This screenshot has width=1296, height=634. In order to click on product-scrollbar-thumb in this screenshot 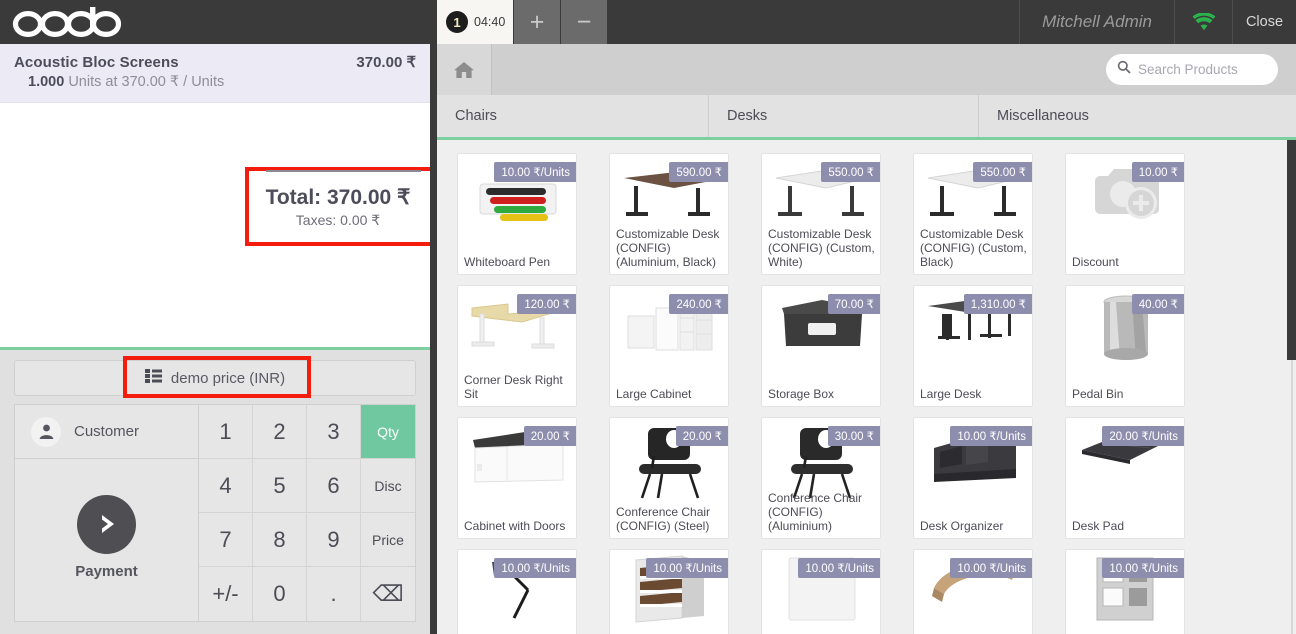, I will do `click(1291, 250)`.